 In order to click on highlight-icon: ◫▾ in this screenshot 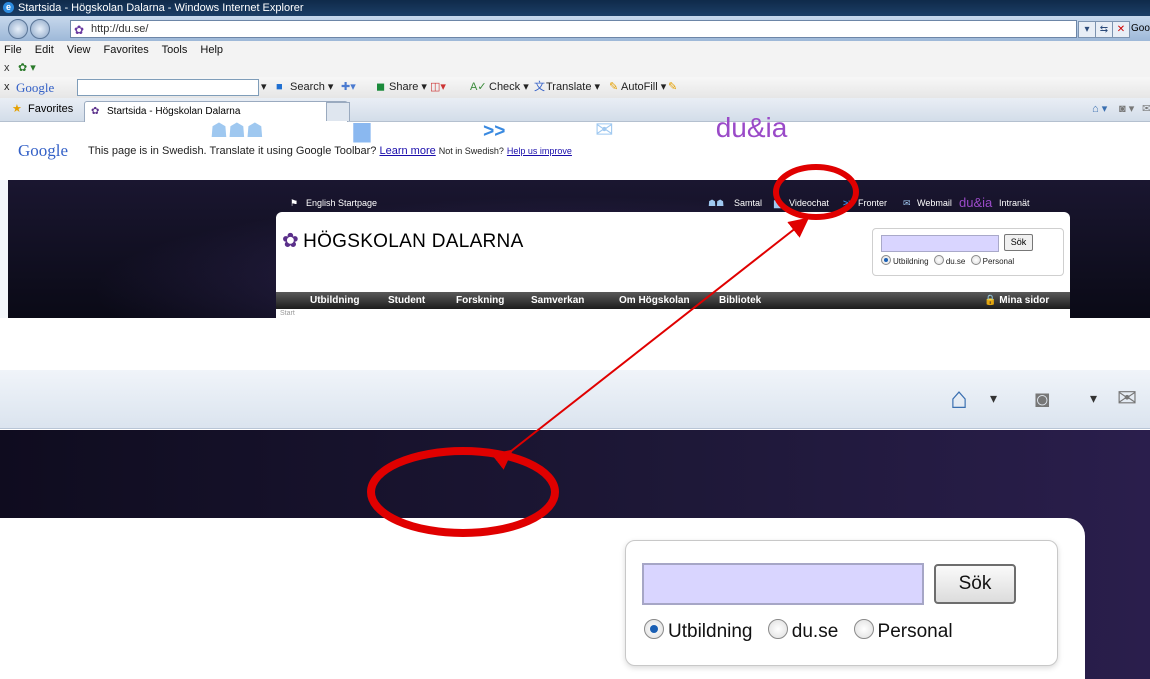, I will do `click(438, 87)`.